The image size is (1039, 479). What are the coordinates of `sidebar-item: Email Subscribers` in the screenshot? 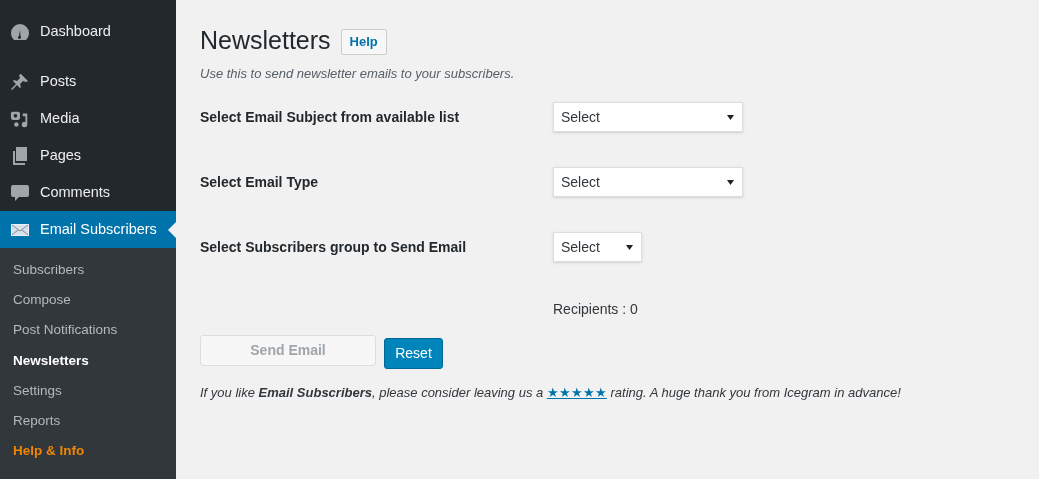 It's located at (88, 229).